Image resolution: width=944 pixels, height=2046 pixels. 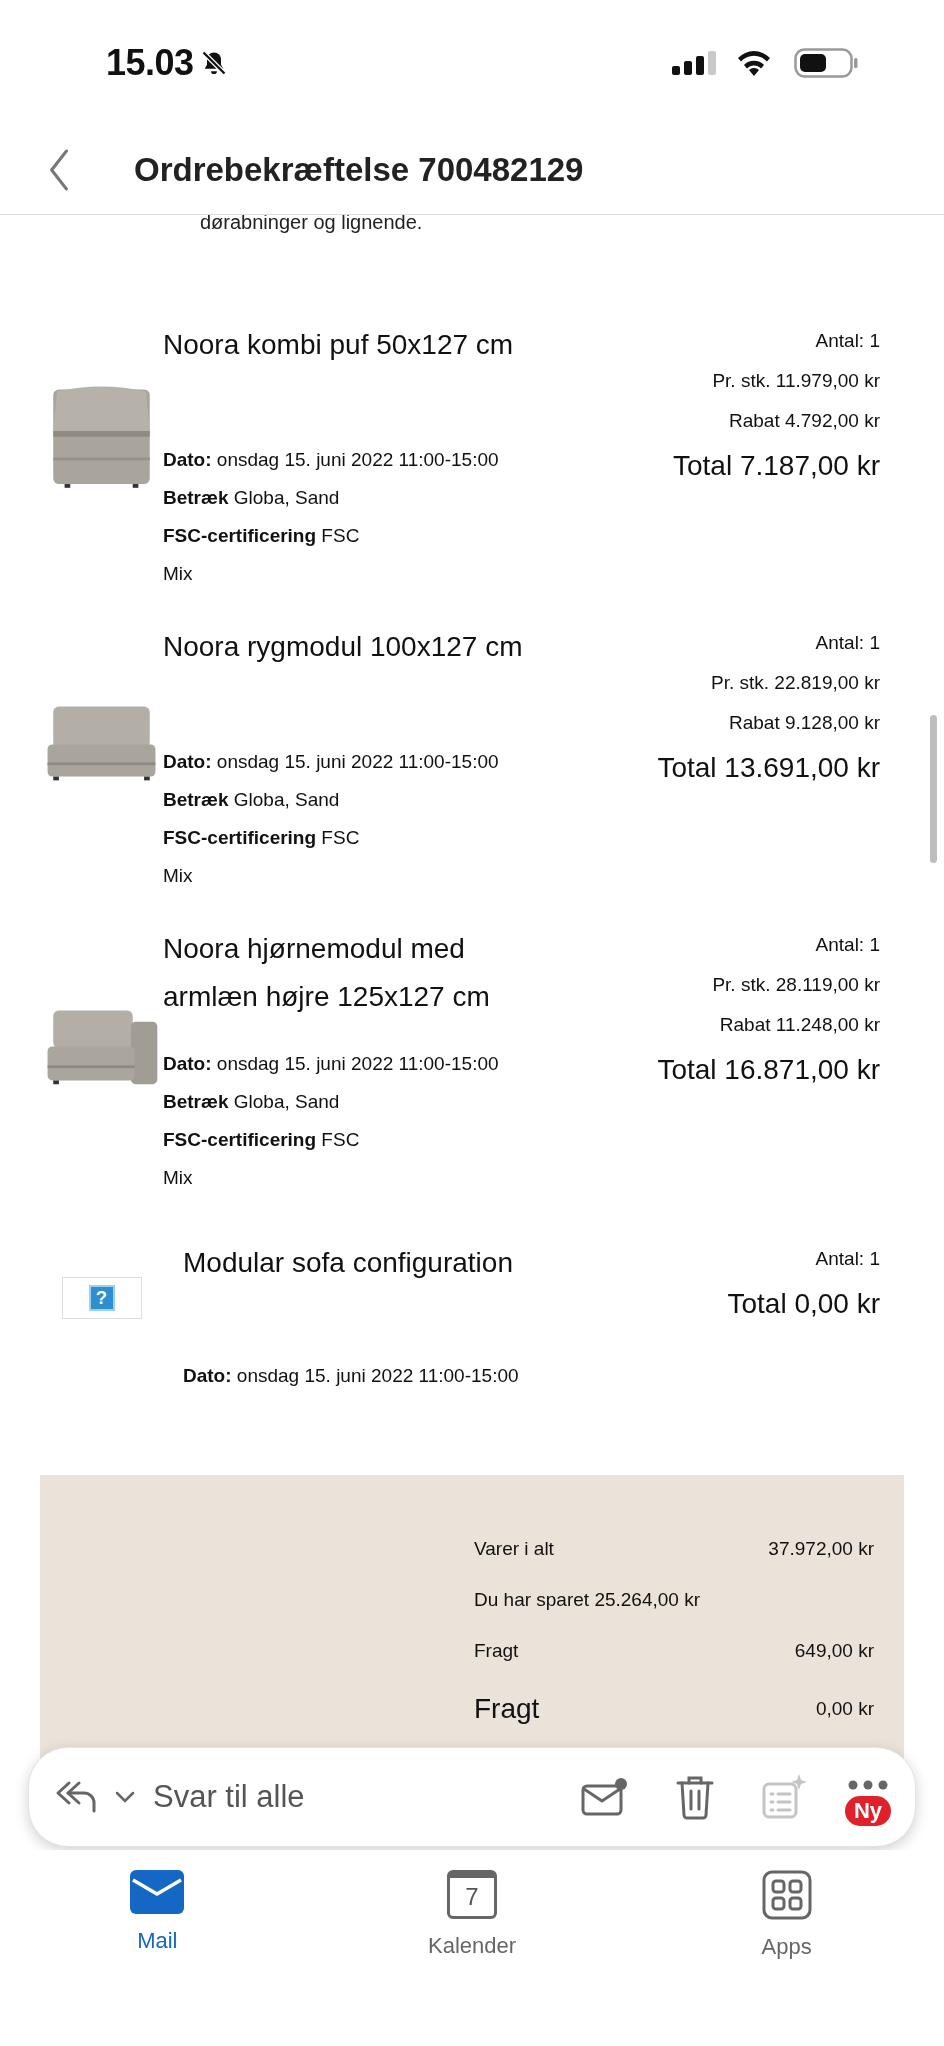 I want to click on summary-label: Varer i alt, so click(x=514, y=1548).